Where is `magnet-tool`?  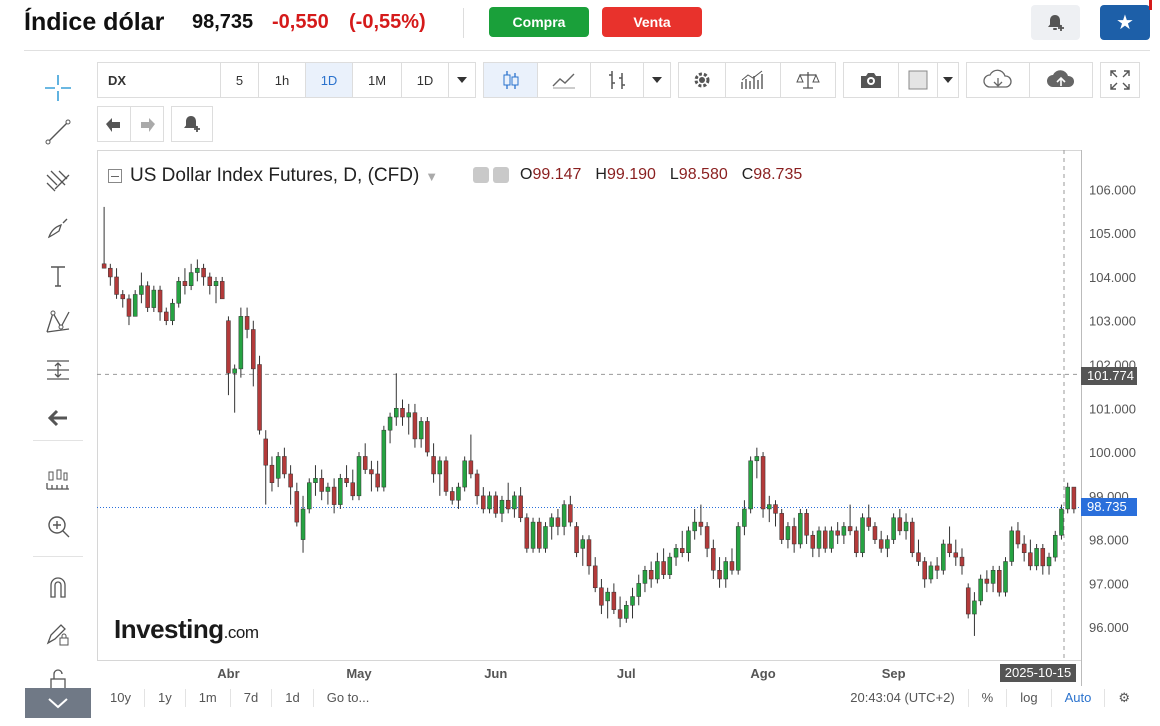
magnet-tool is located at coordinates (58, 588).